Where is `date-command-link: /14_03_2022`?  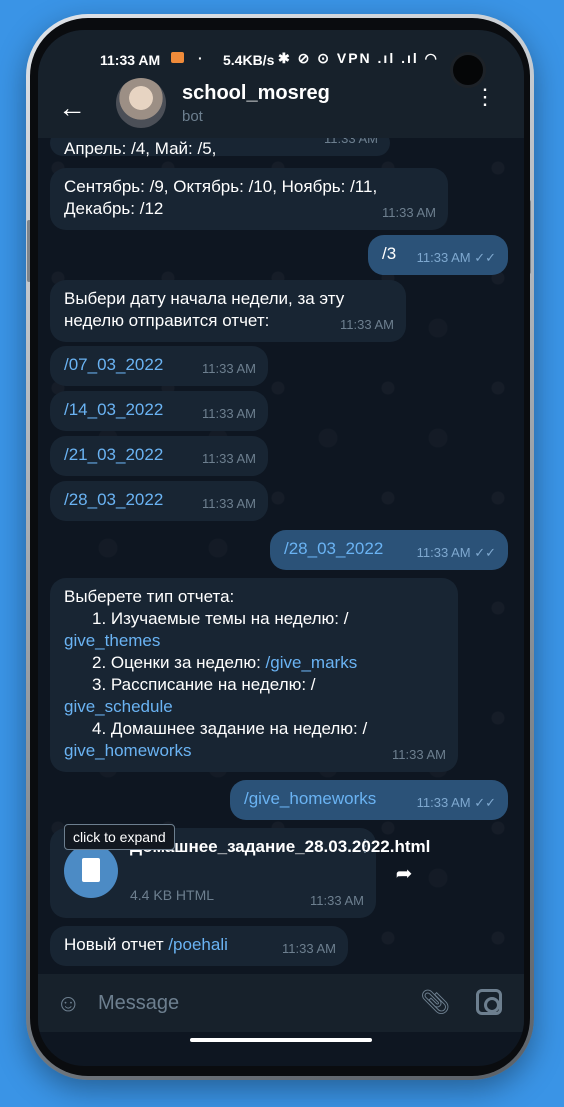 date-command-link: /14_03_2022 is located at coordinates (113, 409).